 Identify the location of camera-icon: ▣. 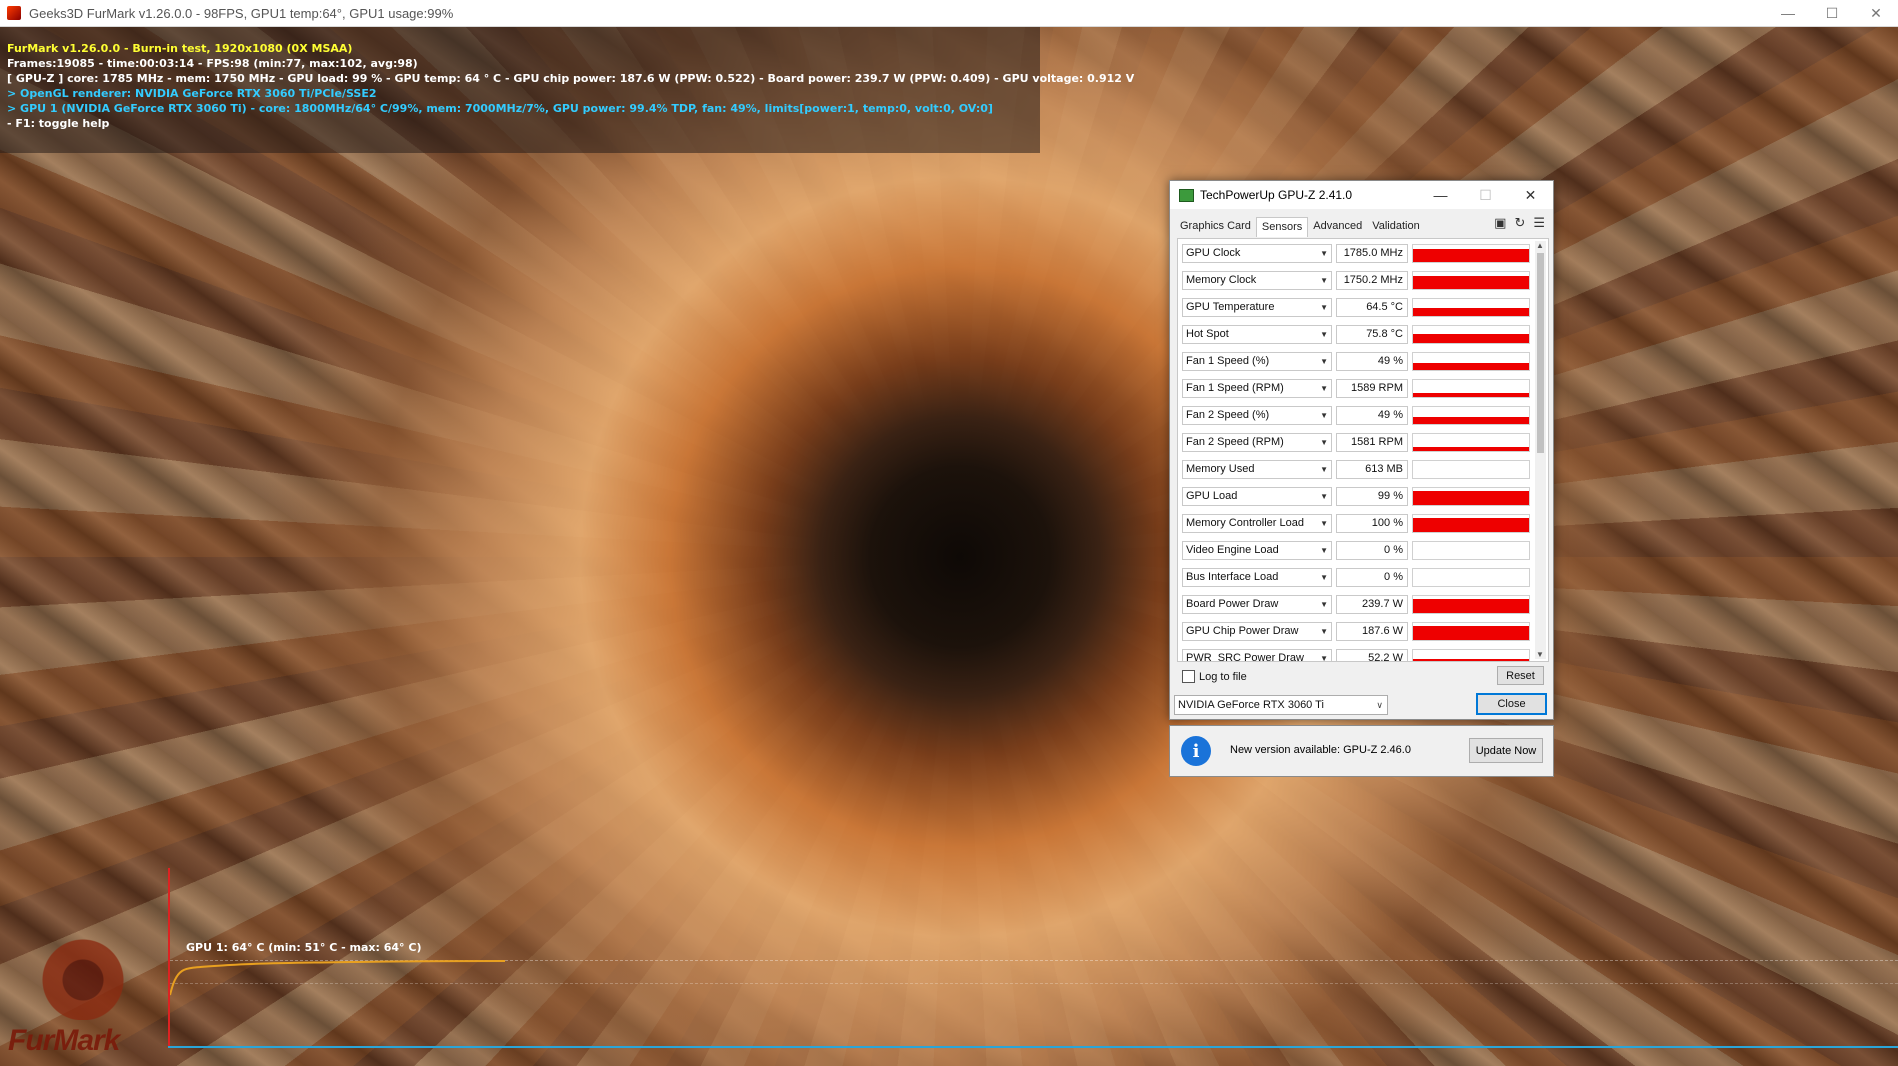
(1500, 223).